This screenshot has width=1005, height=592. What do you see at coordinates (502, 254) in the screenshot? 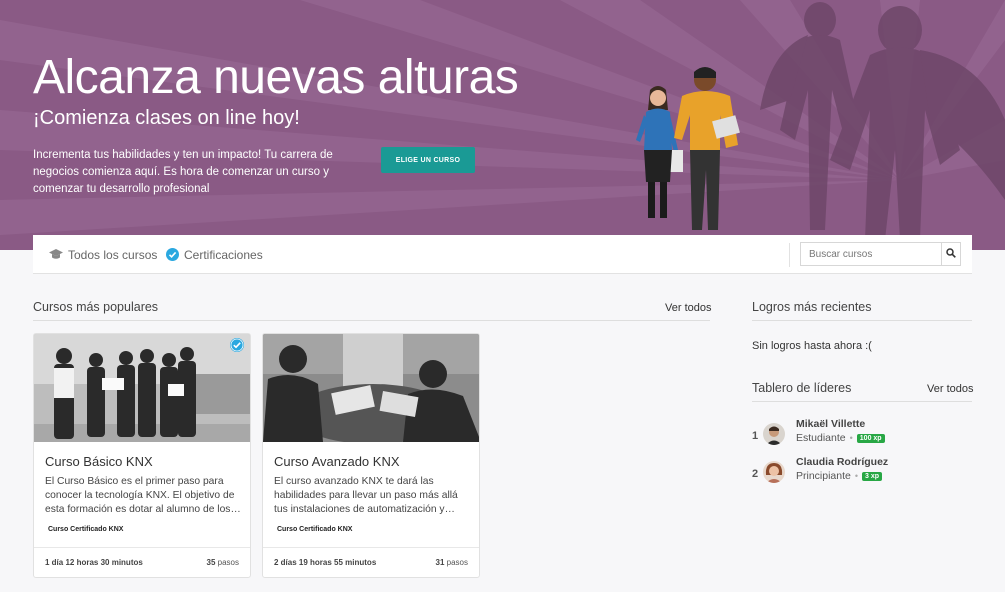
I see `course-navbar: Todos los cursos Certificaciones` at bounding box center [502, 254].